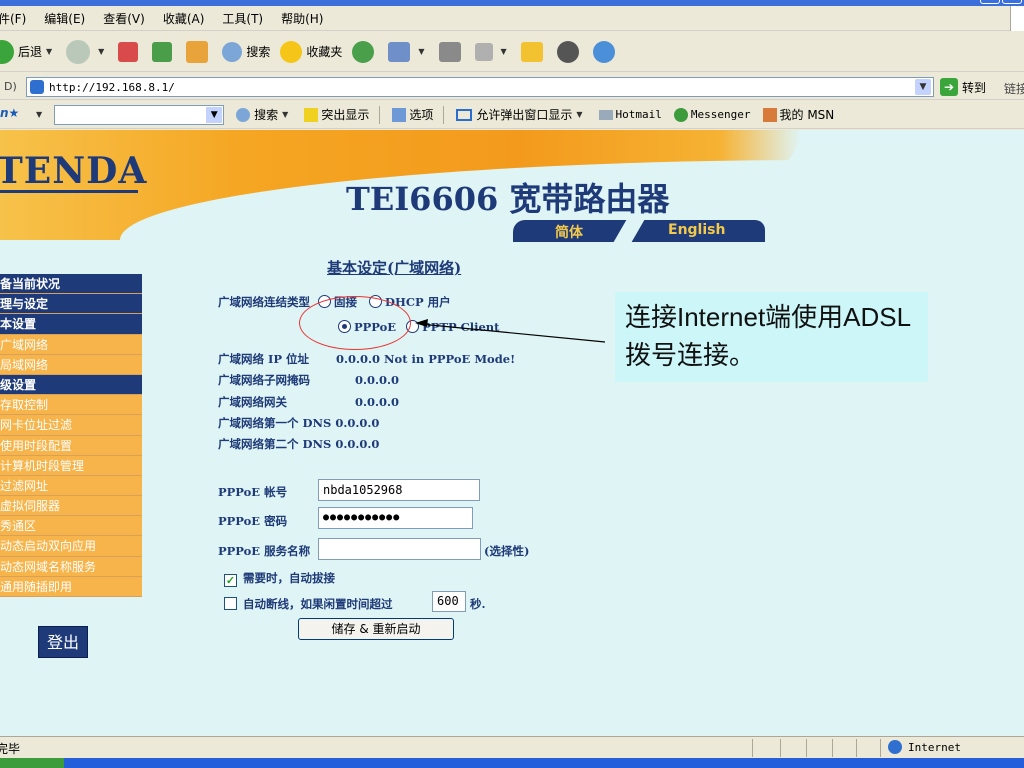 Image resolution: width=1024 pixels, height=768 pixels. Describe the element at coordinates (605, 114) in the screenshot. I see `mail-icon` at that location.